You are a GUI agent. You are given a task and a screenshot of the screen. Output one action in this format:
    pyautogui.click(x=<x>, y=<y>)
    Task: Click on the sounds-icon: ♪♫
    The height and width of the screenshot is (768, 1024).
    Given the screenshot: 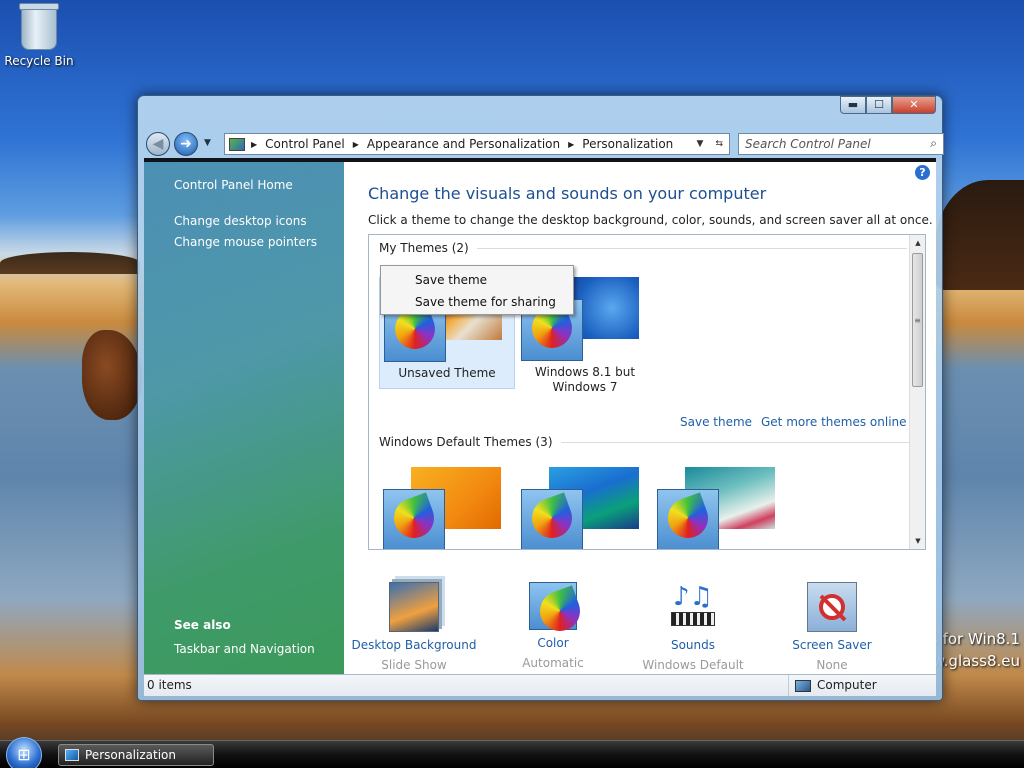 What is the action you would take?
    pyautogui.click(x=693, y=607)
    